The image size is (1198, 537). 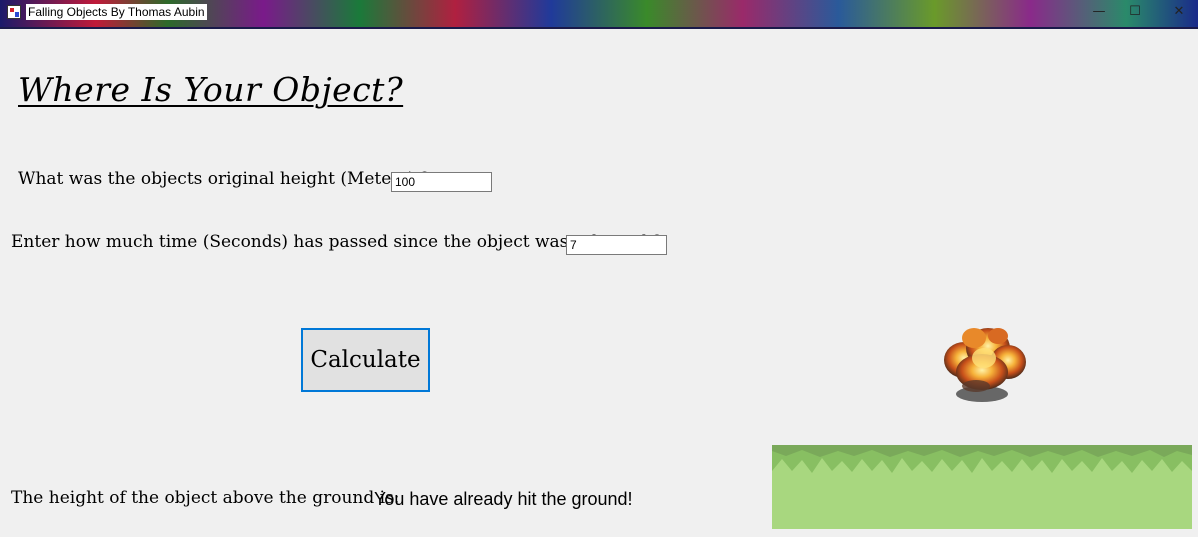 I want to click on height-input, so click(x=441, y=182).